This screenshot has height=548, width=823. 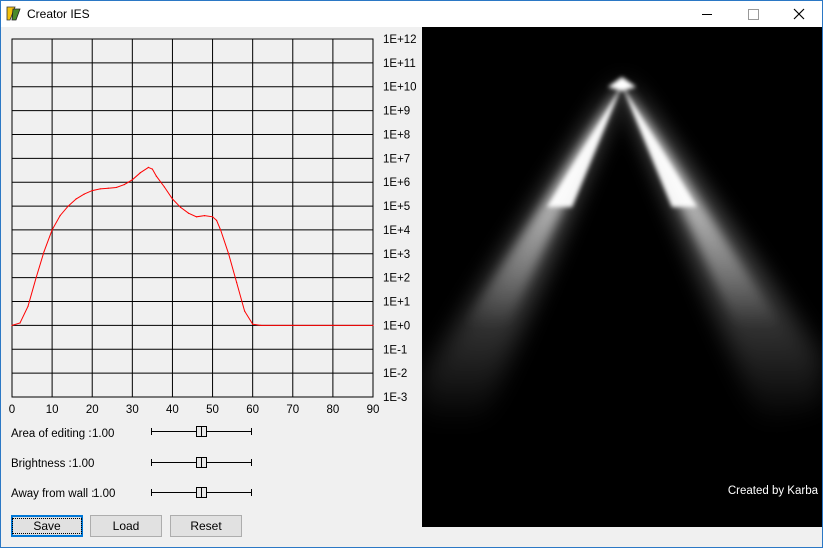 I want to click on area-of-editing-value: 1.00, so click(x=103, y=434).